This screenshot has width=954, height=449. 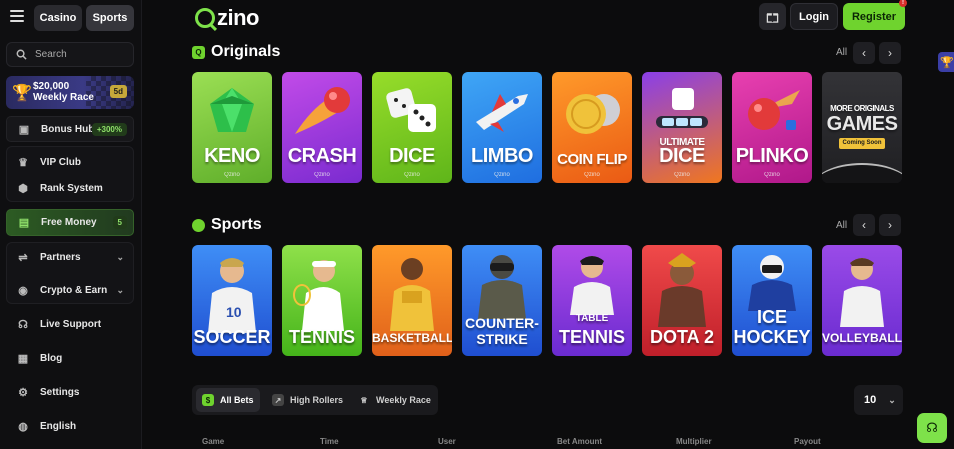 I want to click on login-button: Login, so click(x=814, y=16).